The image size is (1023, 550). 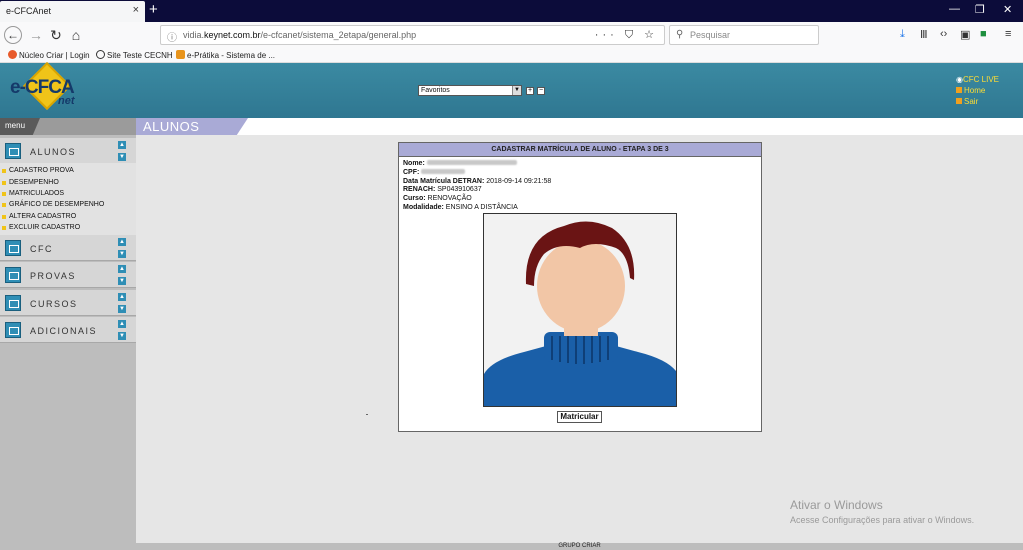 I want to click on menu-section-alunos: ALUNOS ▲ ▼, so click(x=68, y=151).